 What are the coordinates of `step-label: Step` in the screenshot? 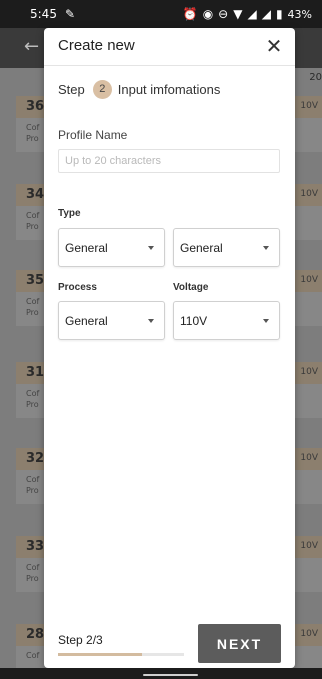 It's located at (71, 89).